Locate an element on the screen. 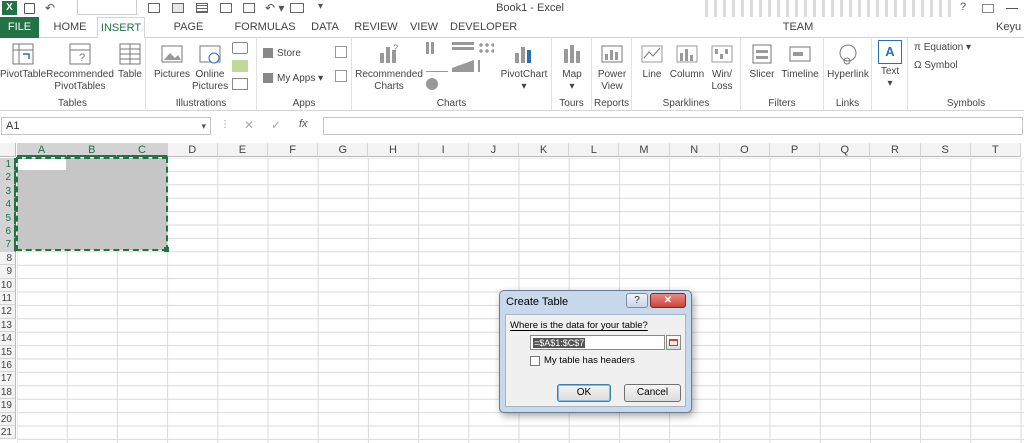  map-button: Map ▾ is located at coordinates (572, 67).